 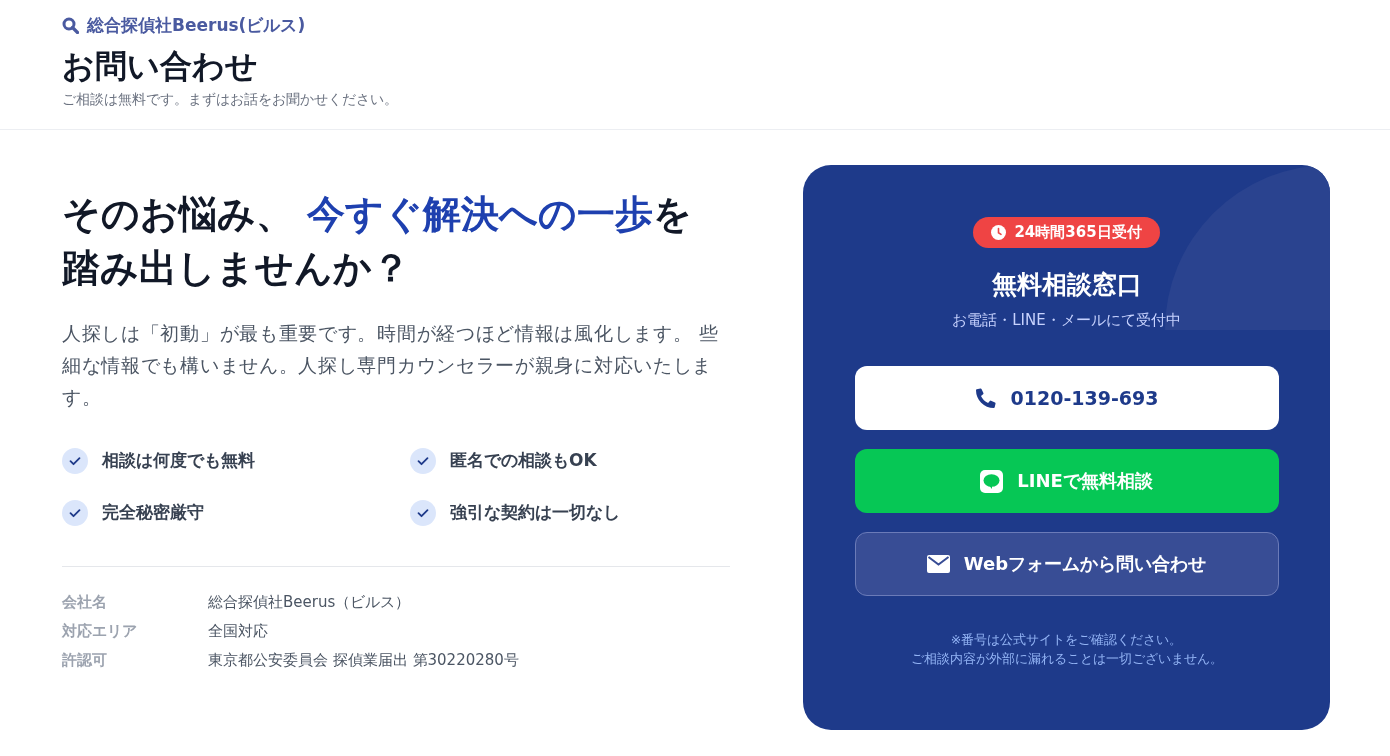 What do you see at coordinates (1066, 285) in the screenshot?
I see `card-title: 無料相談窓口` at bounding box center [1066, 285].